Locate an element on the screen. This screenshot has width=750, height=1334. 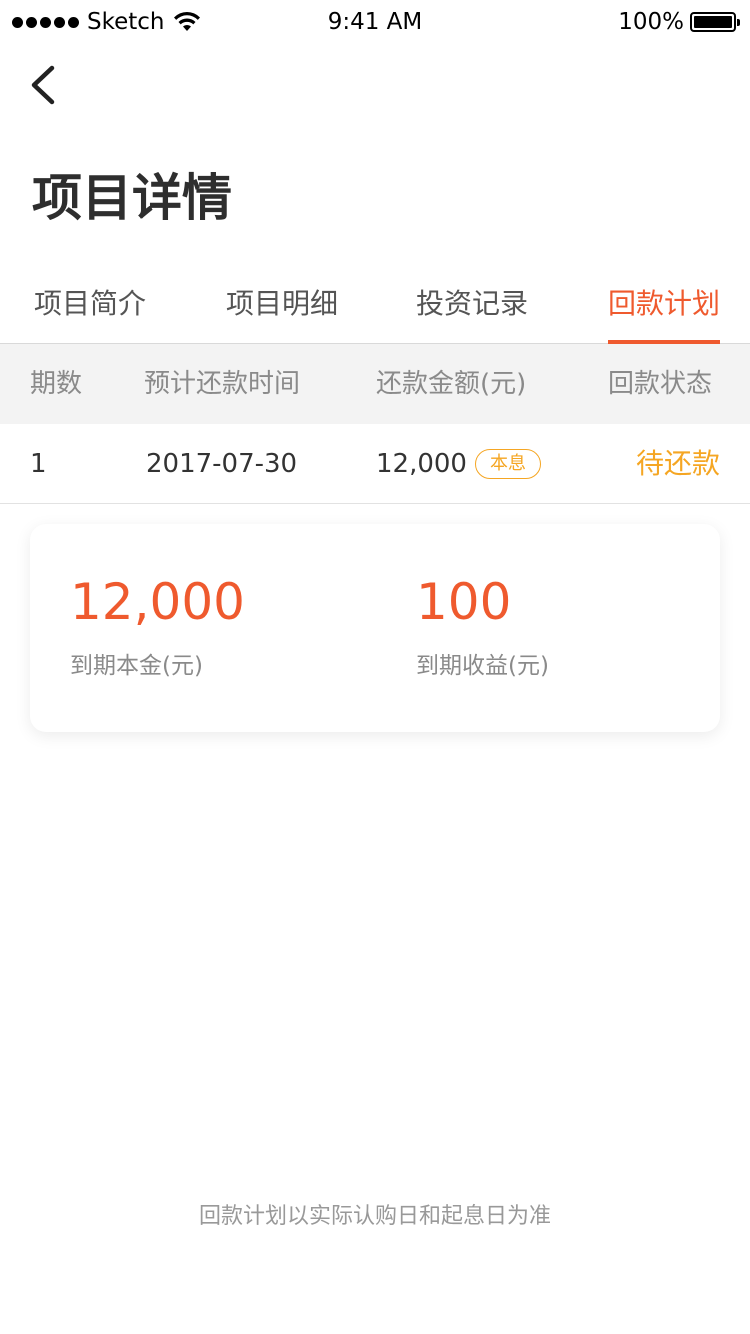
battery-icon is located at coordinates (715, 22).